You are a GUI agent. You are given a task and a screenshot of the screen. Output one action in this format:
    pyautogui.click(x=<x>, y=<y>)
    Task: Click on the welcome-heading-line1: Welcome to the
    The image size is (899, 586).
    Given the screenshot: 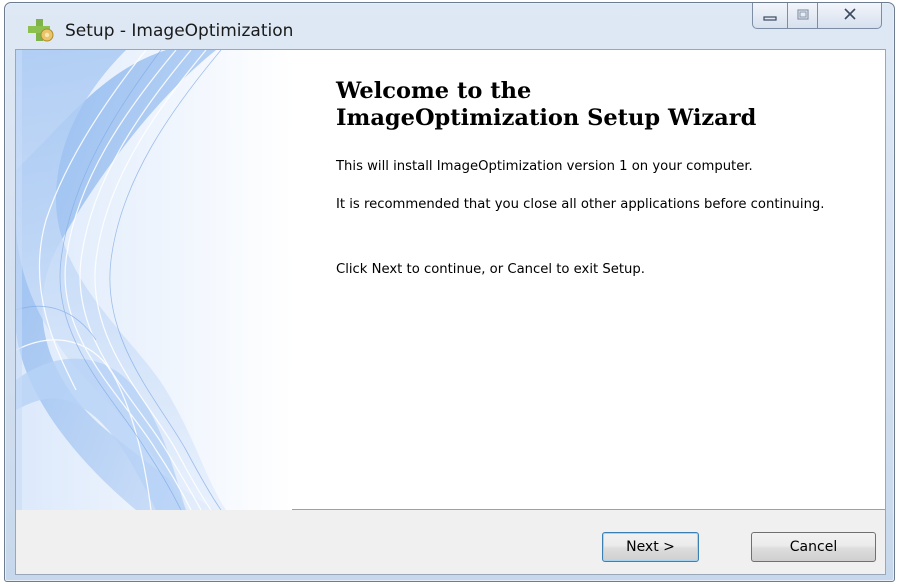 What is the action you would take?
    pyautogui.click(x=434, y=91)
    